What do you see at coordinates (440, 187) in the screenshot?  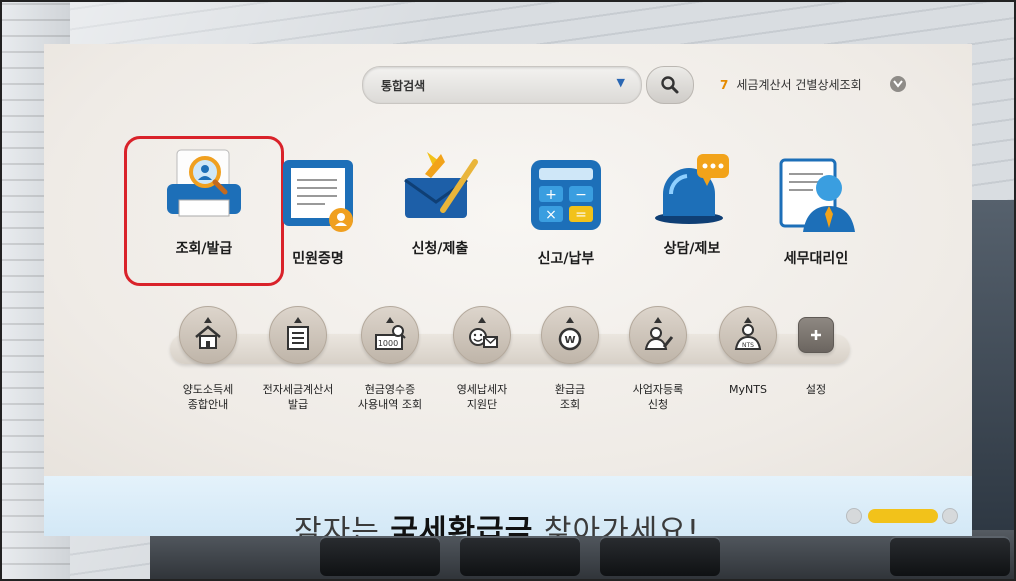 I see `envelope-pencil-icon` at bounding box center [440, 187].